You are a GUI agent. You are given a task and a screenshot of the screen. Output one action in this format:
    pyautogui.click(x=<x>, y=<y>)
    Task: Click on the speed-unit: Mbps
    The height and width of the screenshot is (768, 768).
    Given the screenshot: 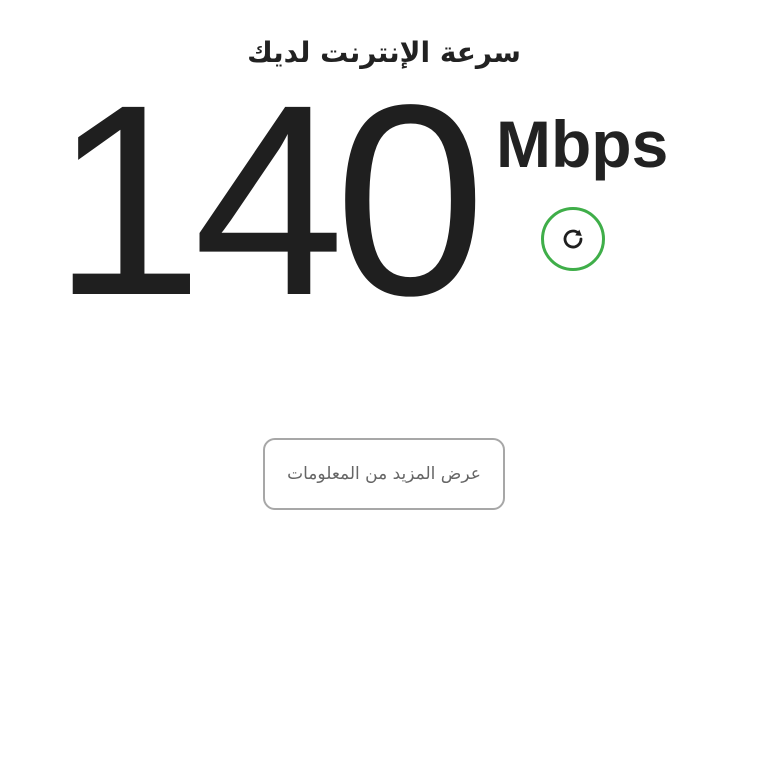 What is the action you would take?
    pyautogui.click(x=582, y=144)
    